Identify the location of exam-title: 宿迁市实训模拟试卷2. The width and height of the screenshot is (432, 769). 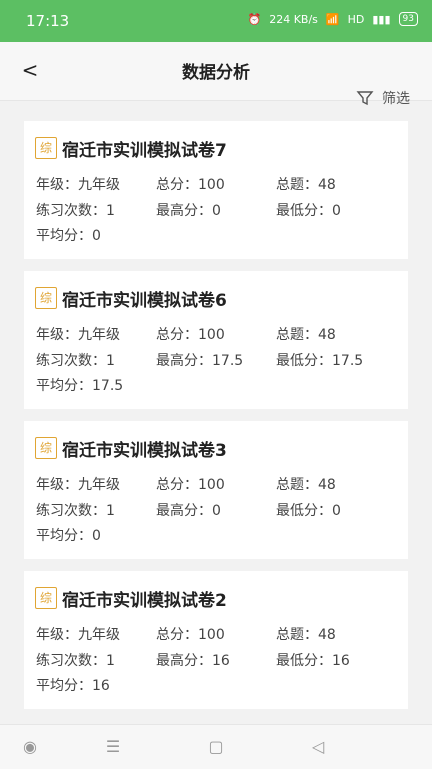
(144, 601).